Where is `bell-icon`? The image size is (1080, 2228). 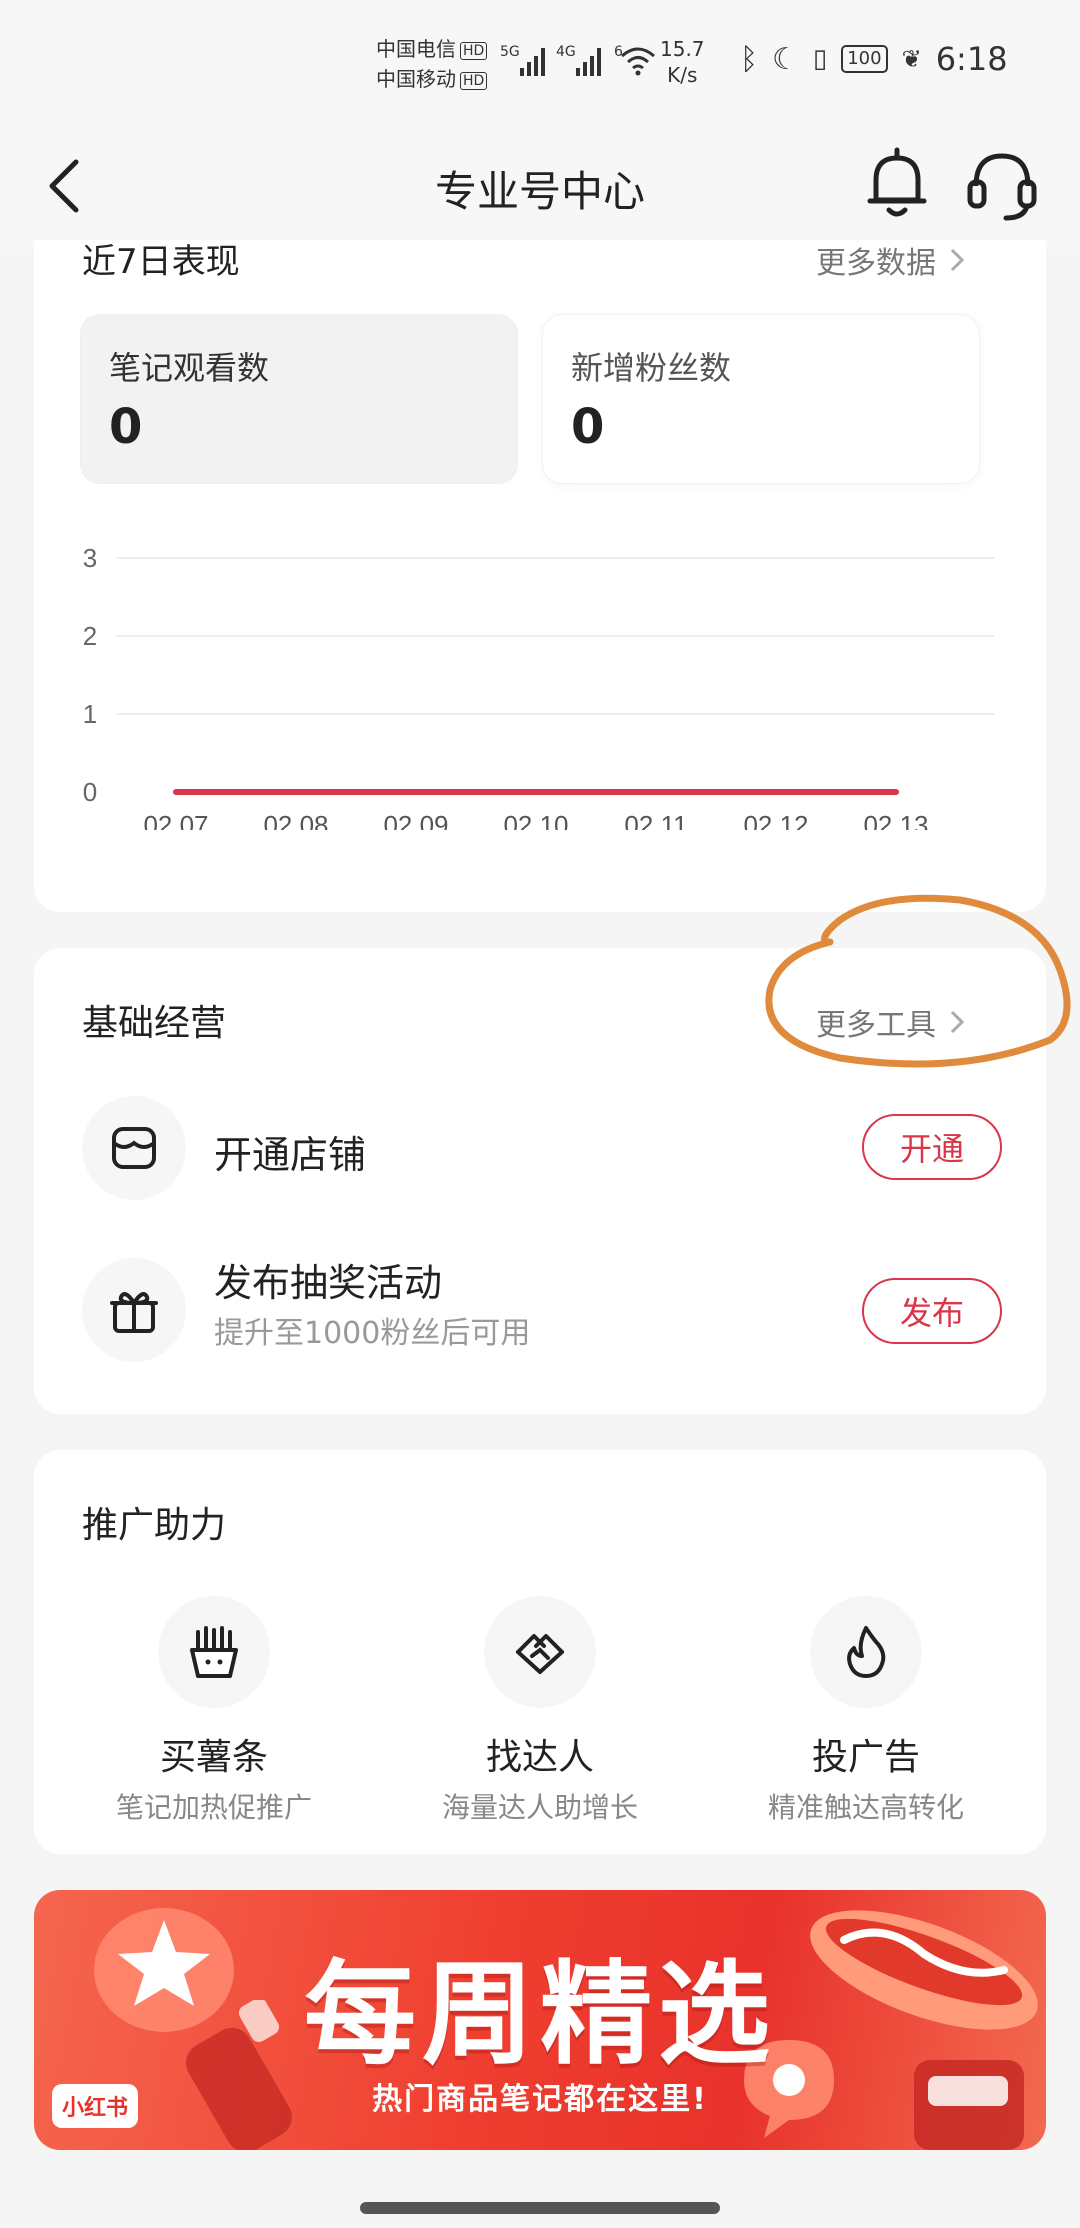
bell-icon is located at coordinates (897, 182).